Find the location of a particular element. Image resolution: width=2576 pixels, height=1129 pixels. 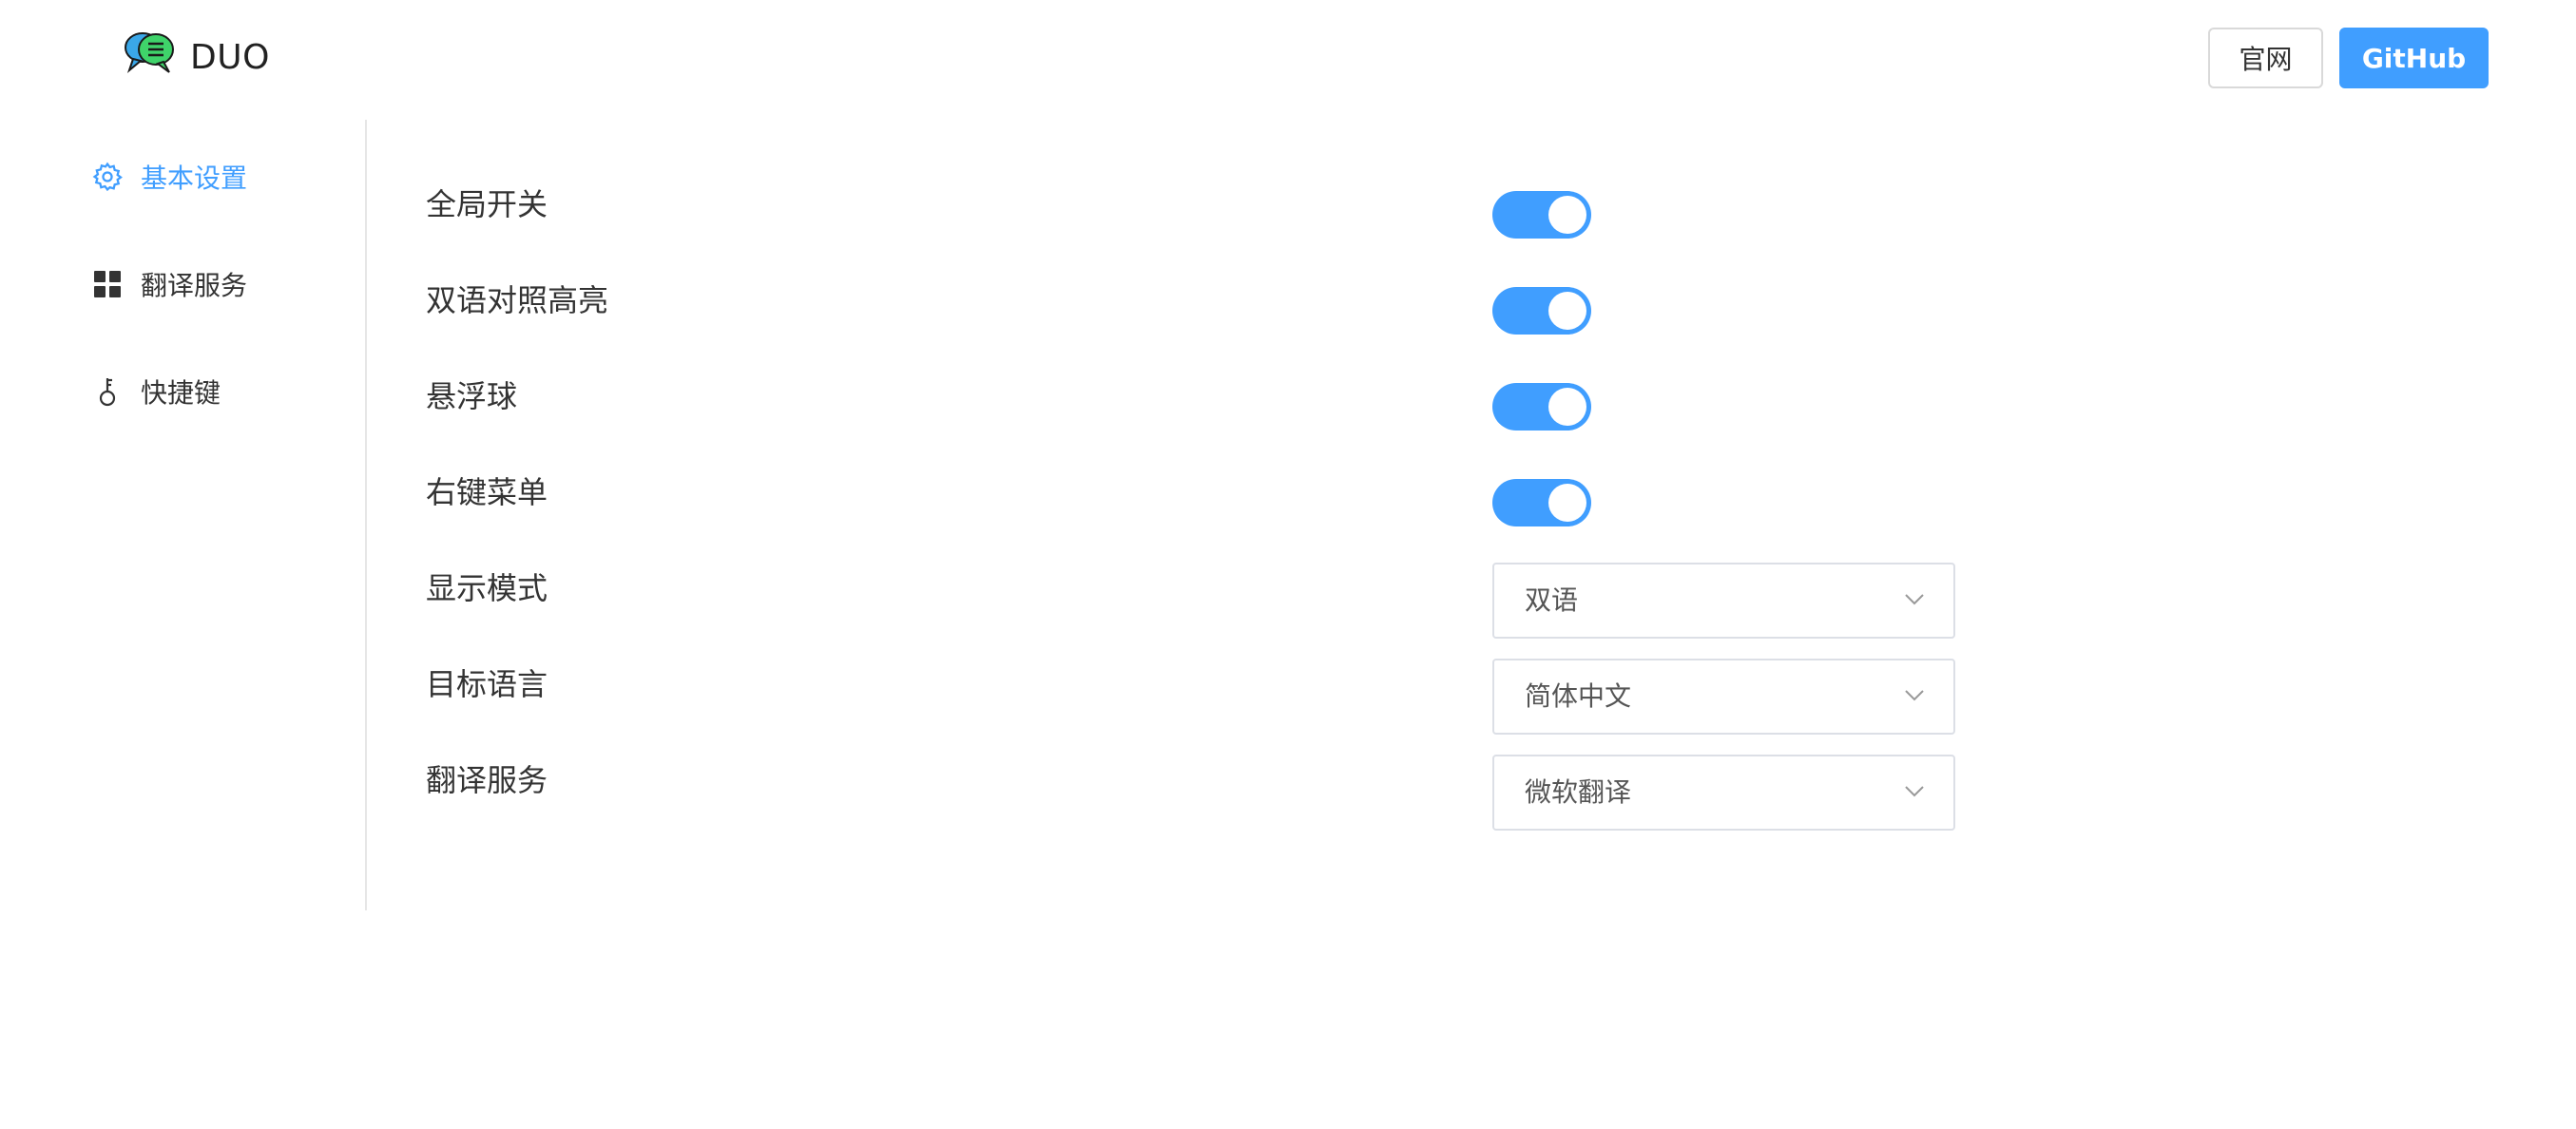

global-switch-label: 全局开关 is located at coordinates (487, 204).